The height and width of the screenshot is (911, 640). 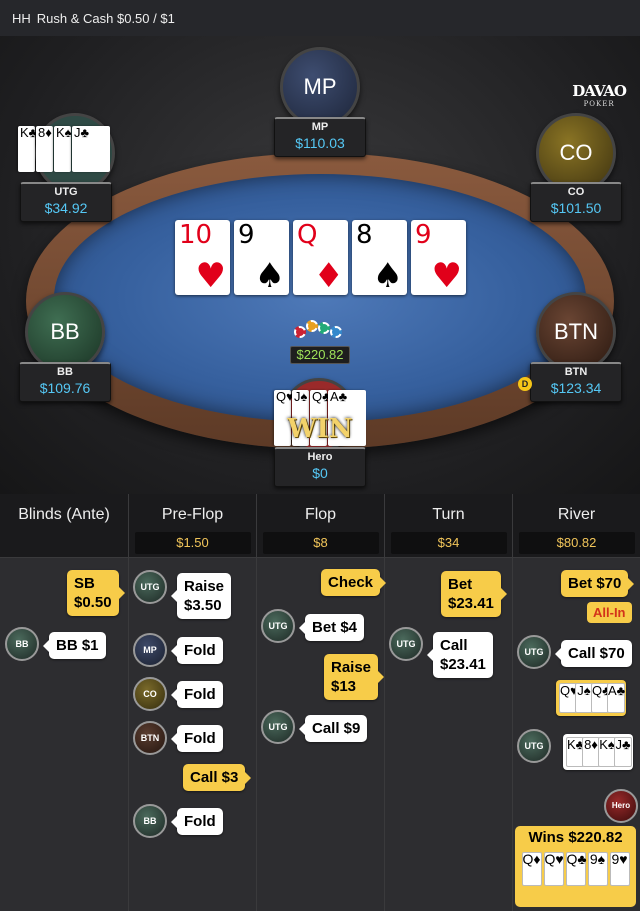 I want to click on action-bb-post: BB $1, so click(x=74, y=645).